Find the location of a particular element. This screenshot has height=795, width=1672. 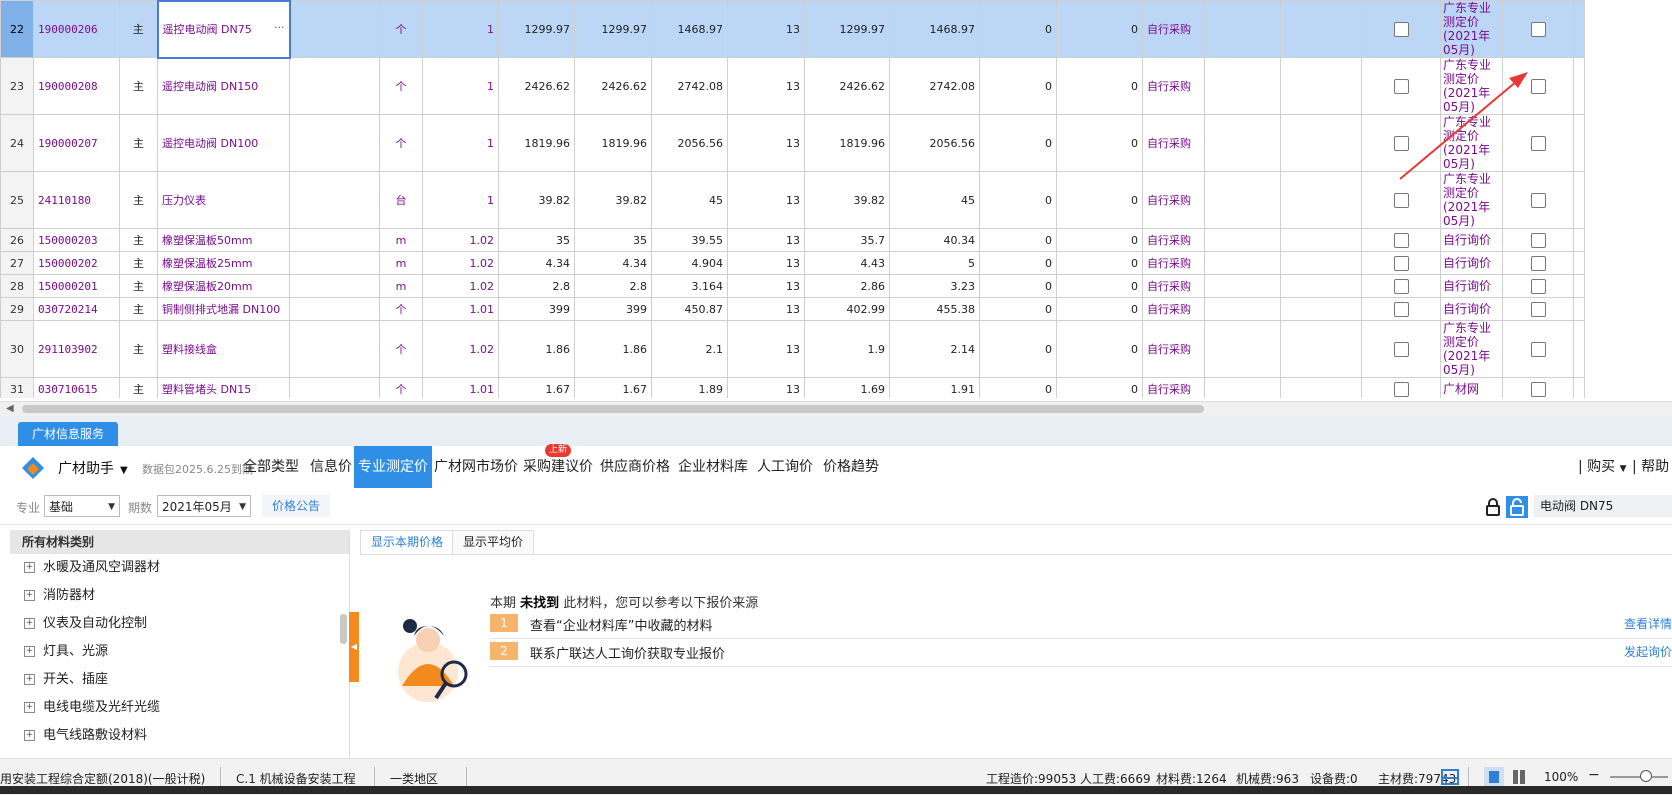

material-unit: m is located at coordinates (401, 240).